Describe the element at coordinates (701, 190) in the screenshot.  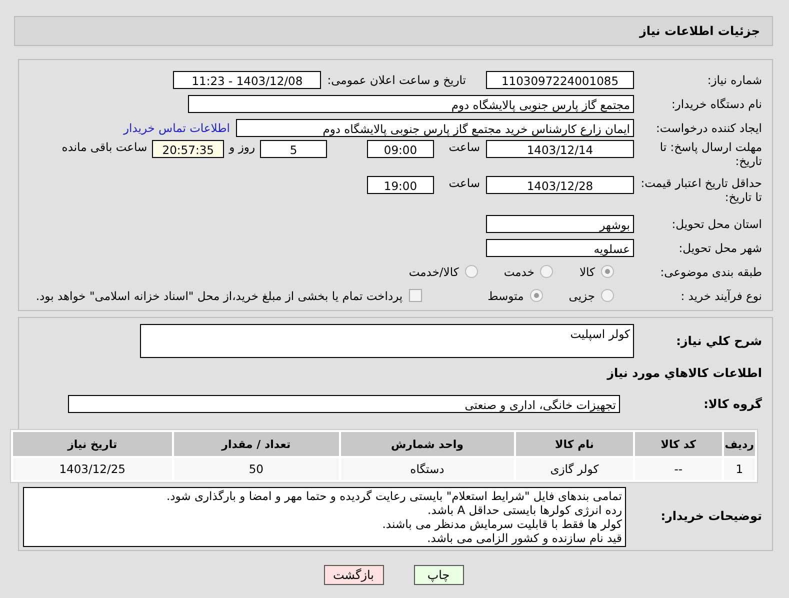
I see `field-label: حداقل تاریخ اعتبار قیمت: تا تاریخ:` at that location.